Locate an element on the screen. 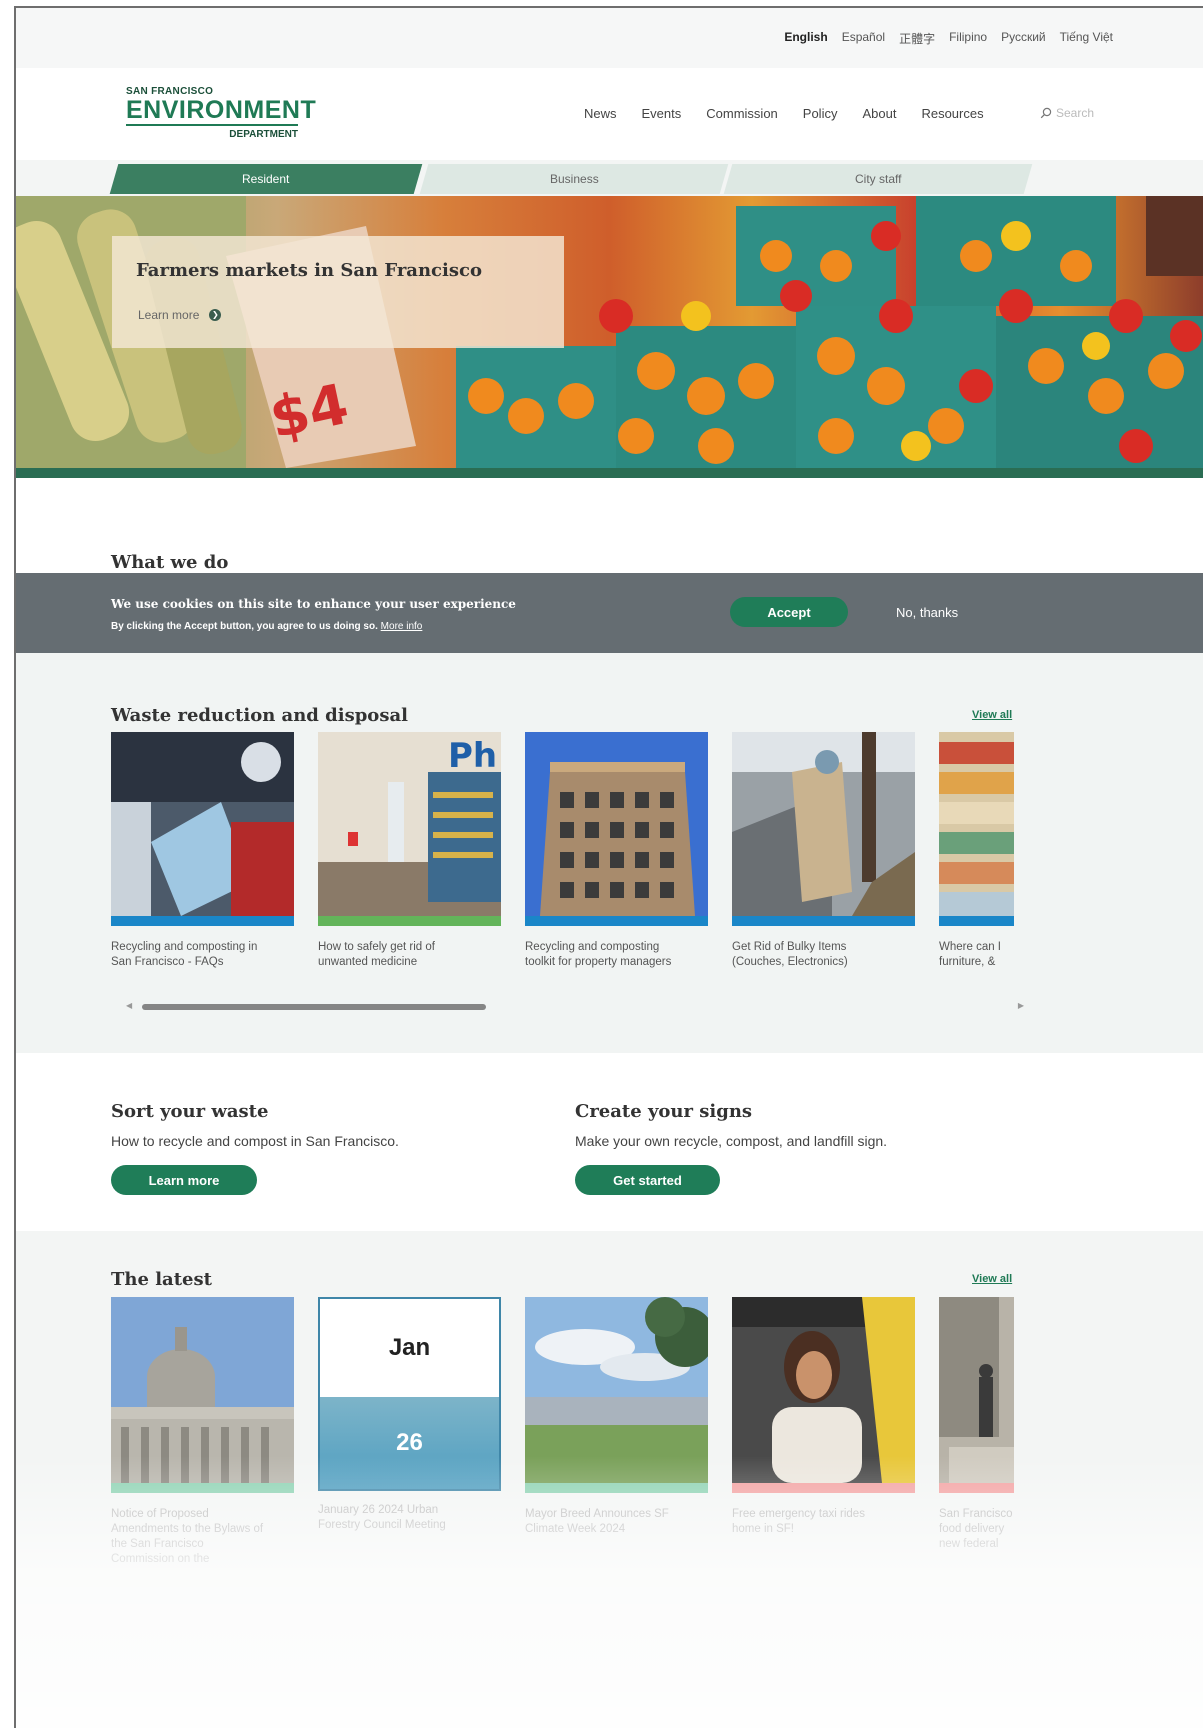 The width and height of the screenshot is (1203, 1728). caption-line: San Francisco is located at coordinates (976, 1514).